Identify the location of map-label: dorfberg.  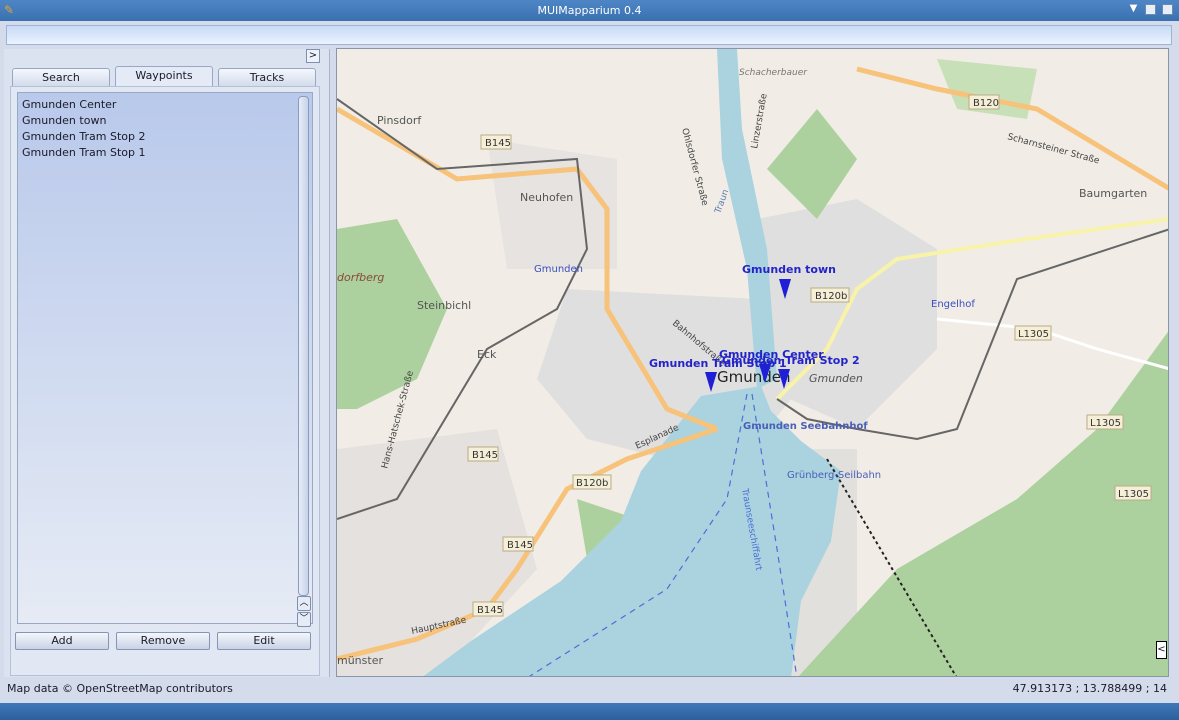
(360, 277).